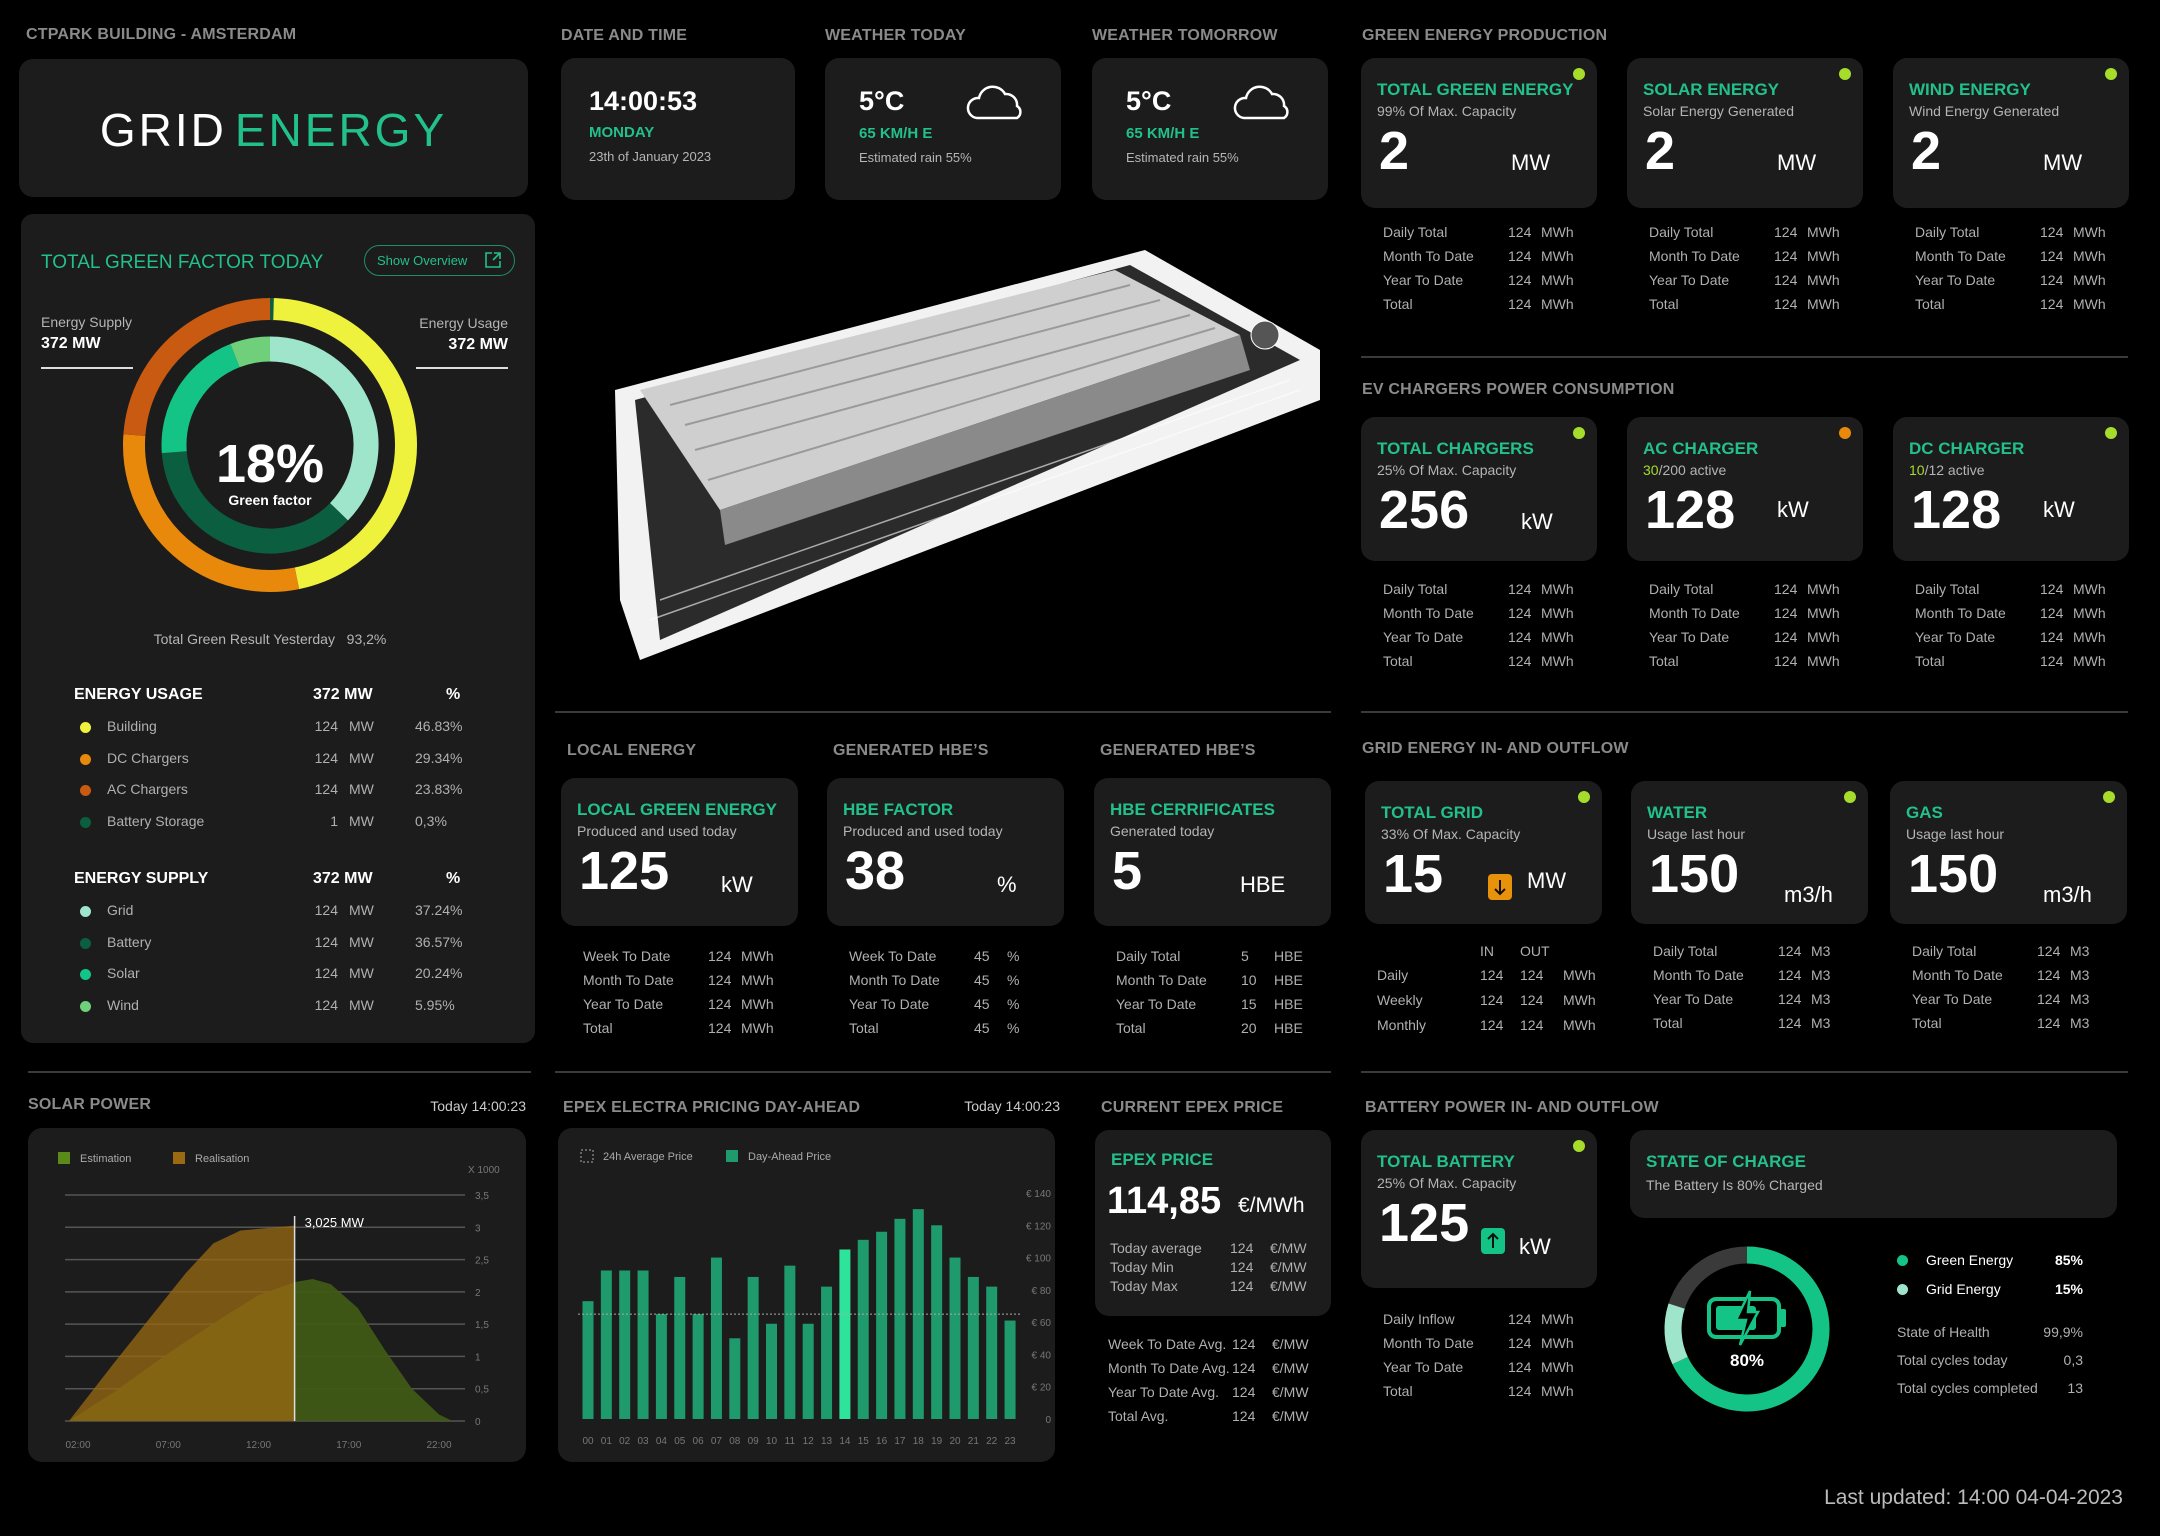 The height and width of the screenshot is (1536, 2160). Describe the element at coordinates (1038, 1194) in the screenshot. I see `y-tick-label: € 140` at that location.